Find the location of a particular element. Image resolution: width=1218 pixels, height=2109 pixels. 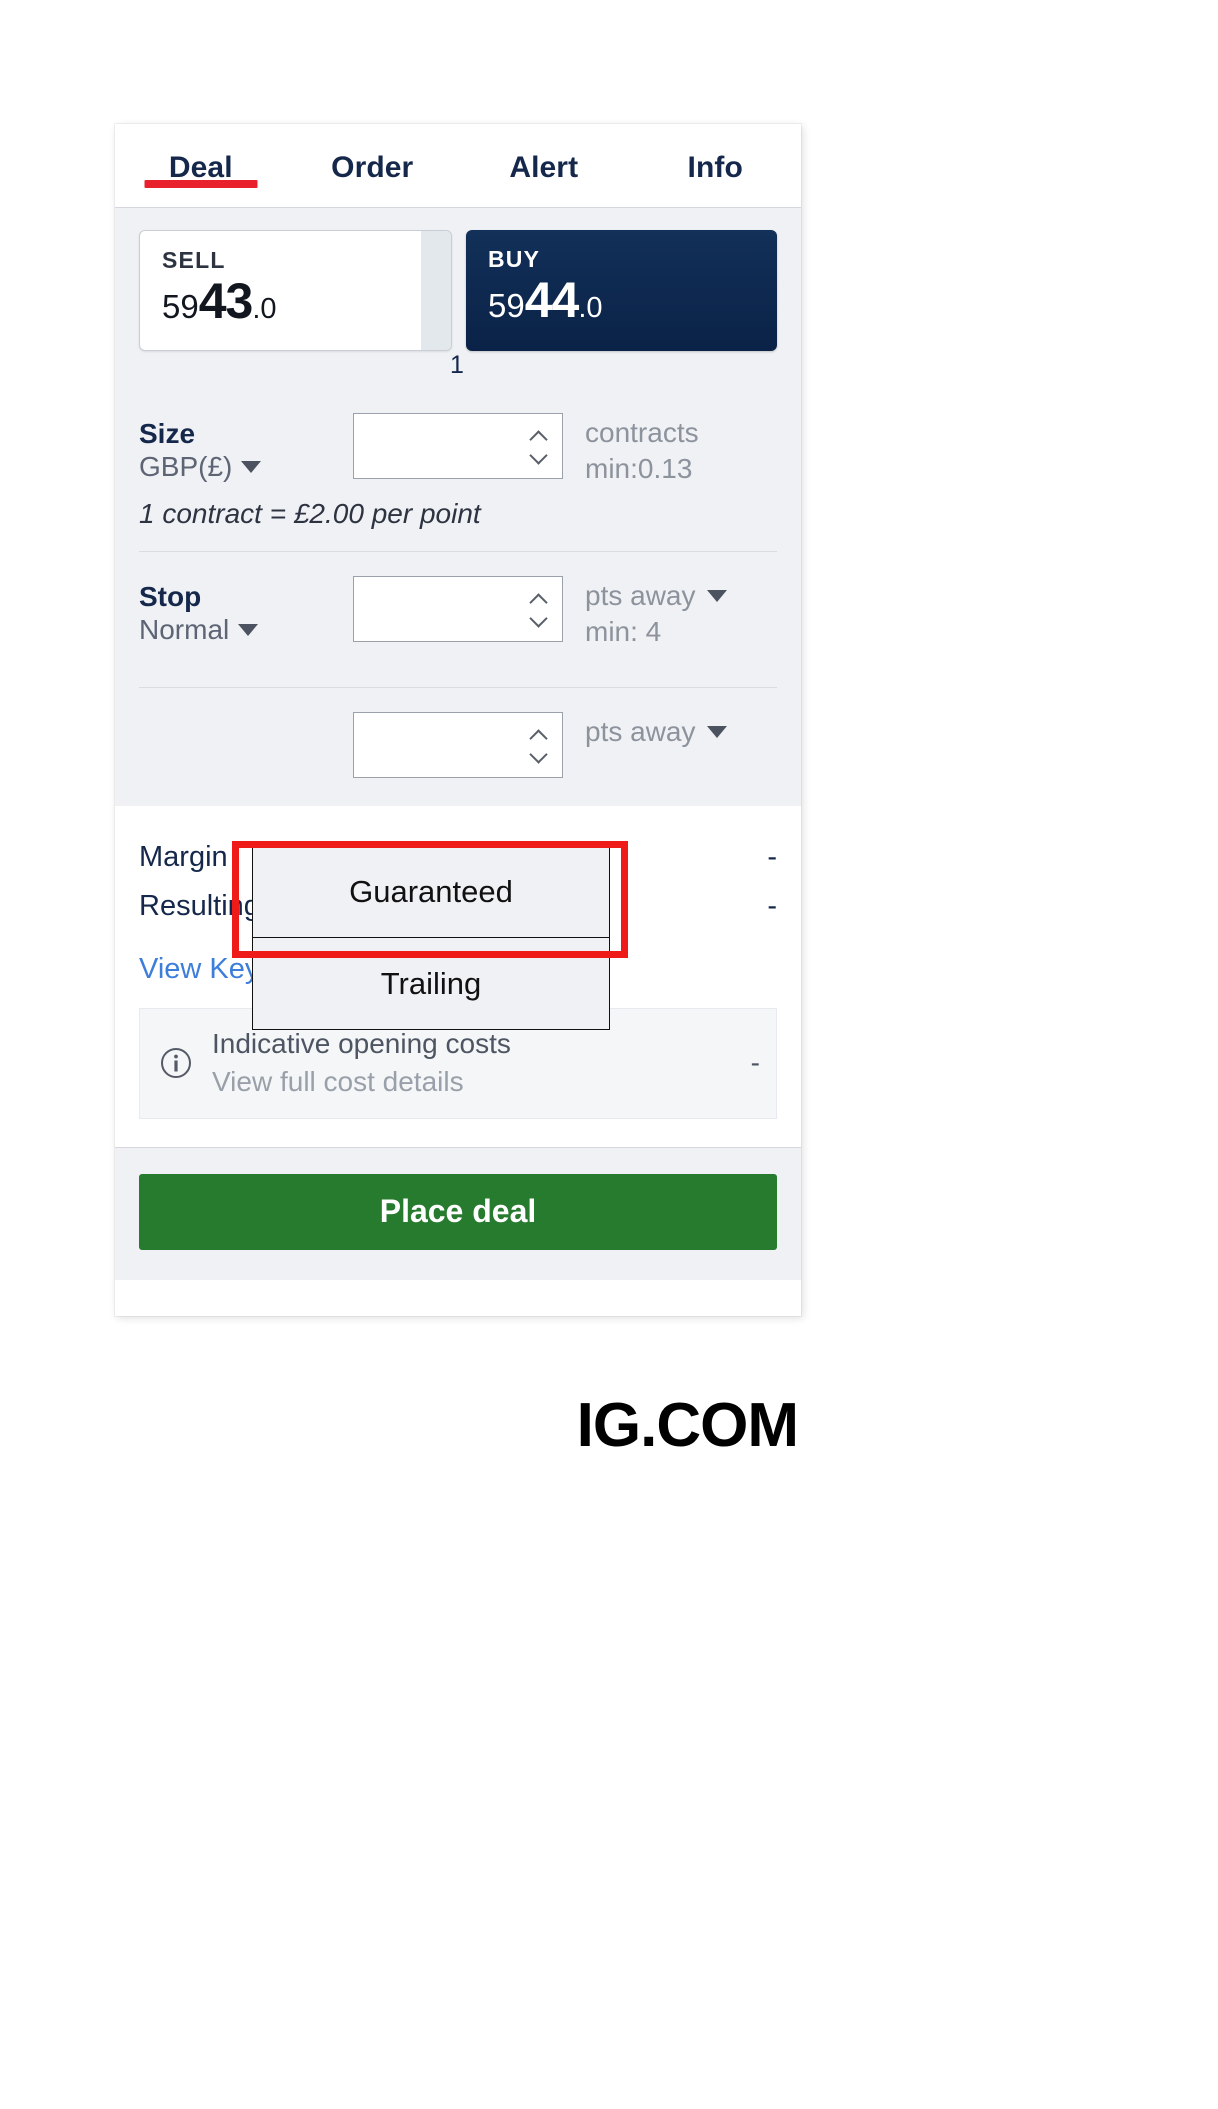

stop-type-dropdown: Guaranteed Trailing is located at coordinates (431, 938).